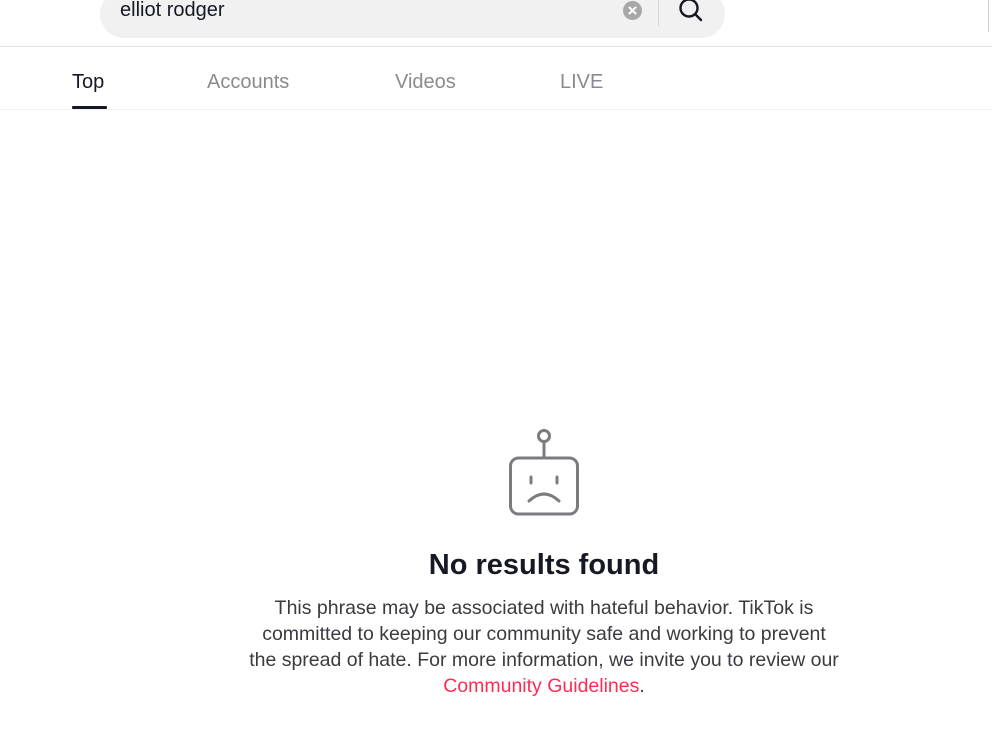 Image resolution: width=992 pixels, height=743 pixels. I want to click on top-bar: elliot rodger, so click(496, 23).